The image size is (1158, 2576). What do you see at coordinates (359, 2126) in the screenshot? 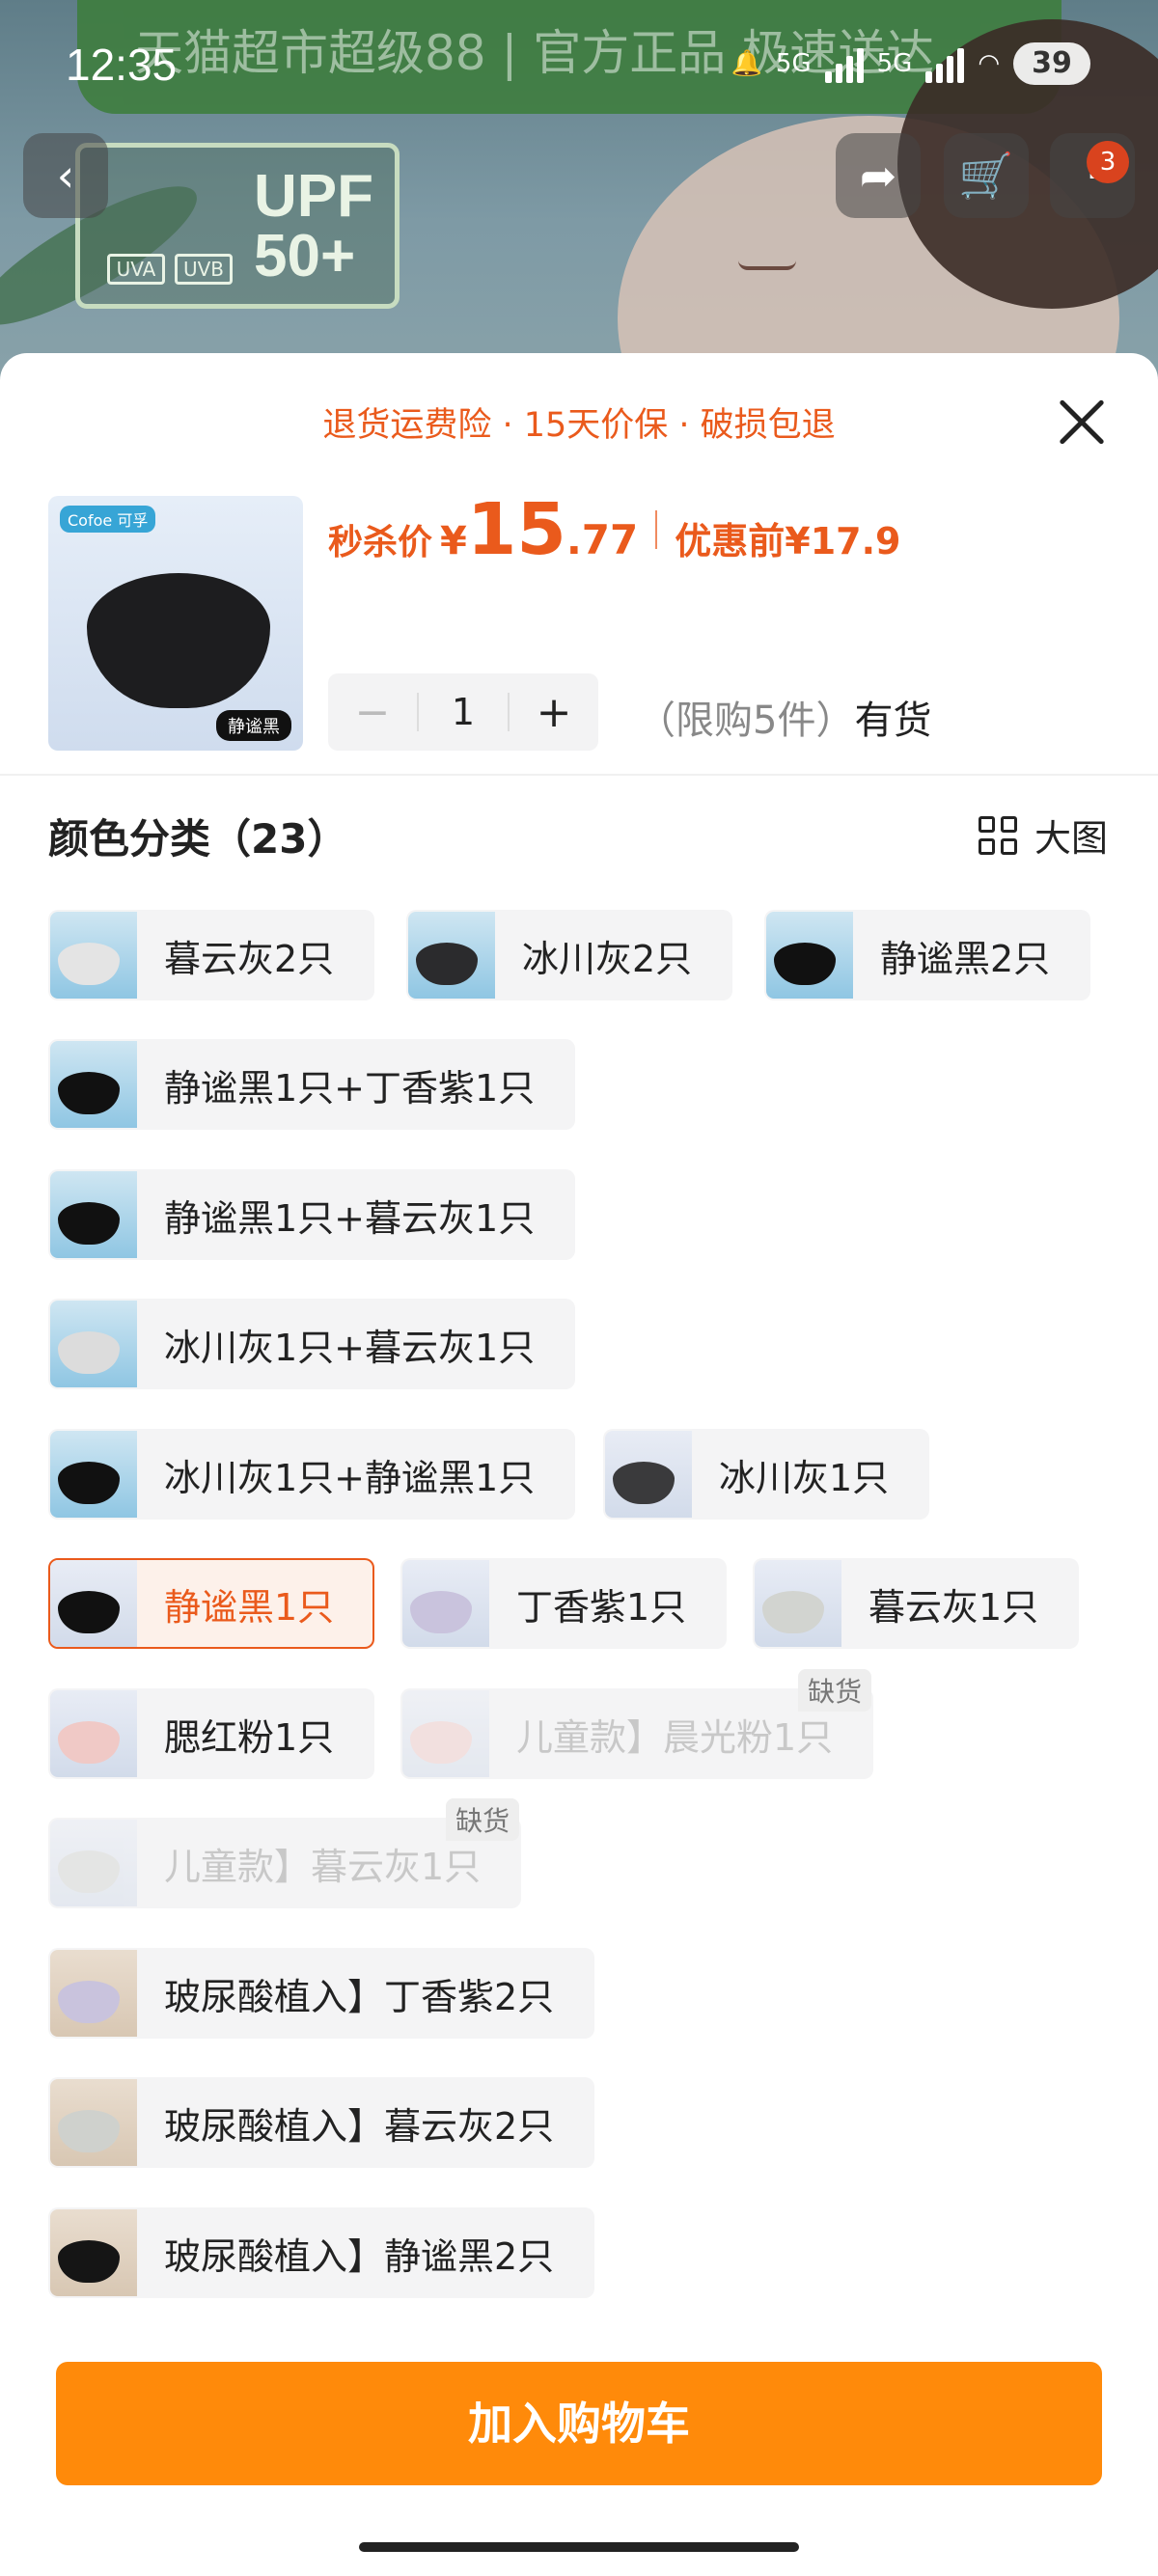
I see `option-label: 玻尿酸植入】暮云灰2只` at bounding box center [359, 2126].